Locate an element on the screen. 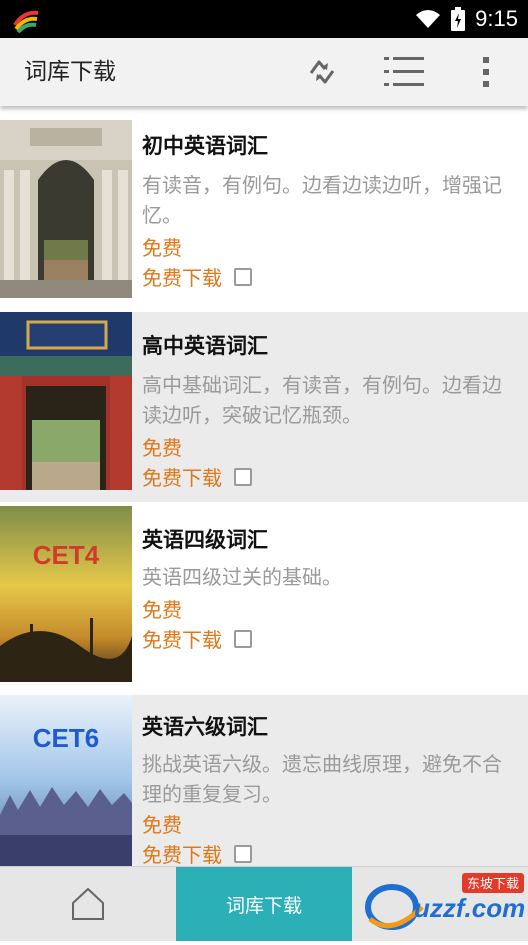 Image resolution: width=528 pixels, height=945 pixels. cet6-label: CET6 is located at coordinates (66, 738).